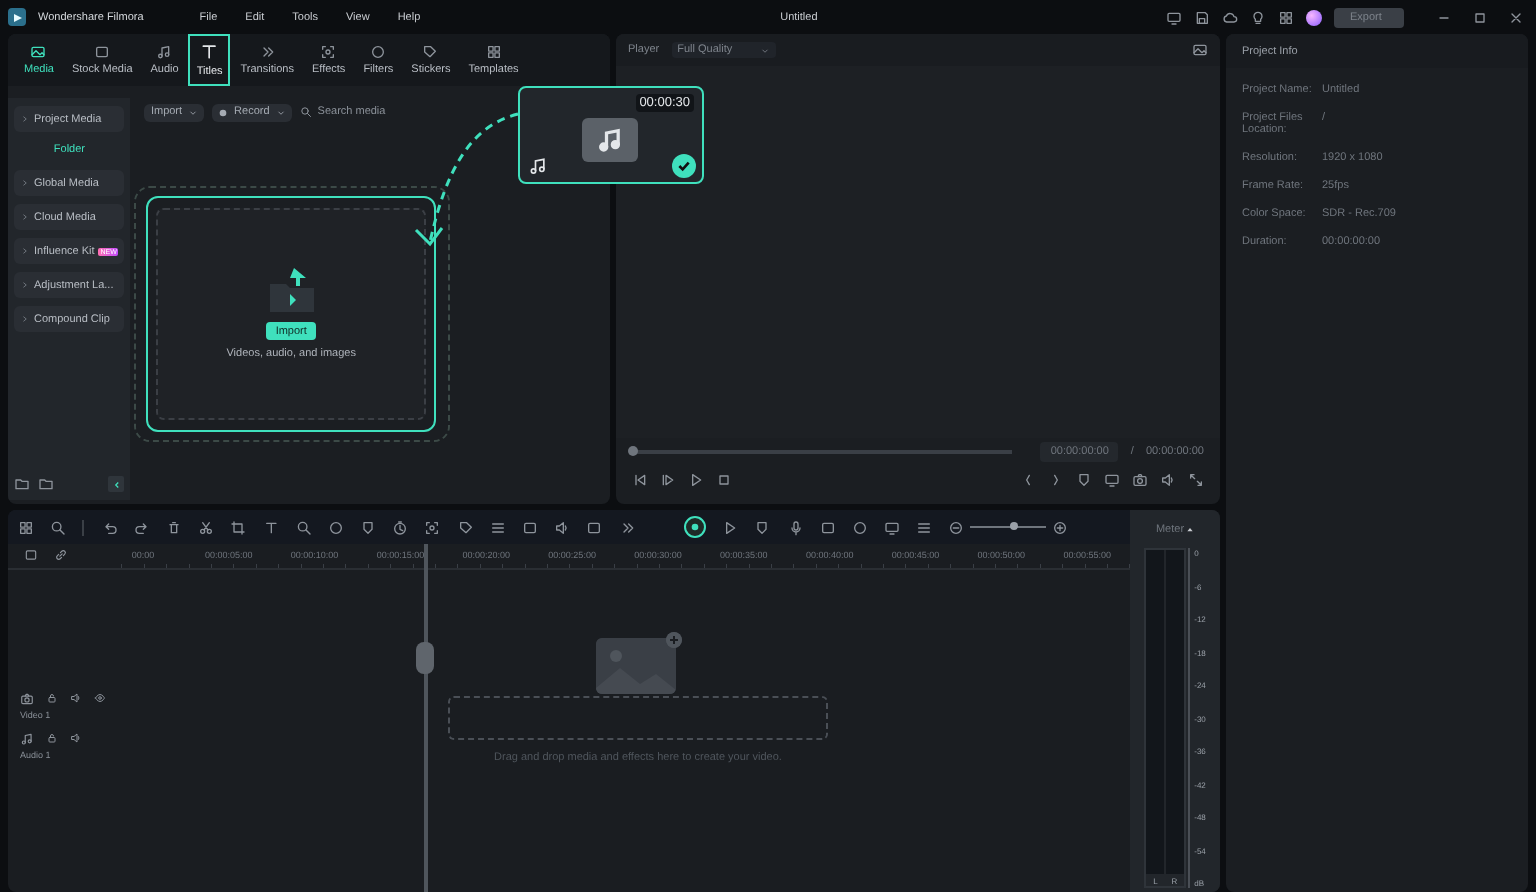 The image size is (1536, 892). What do you see at coordinates (1112, 480) in the screenshot?
I see `display-icon` at bounding box center [1112, 480].